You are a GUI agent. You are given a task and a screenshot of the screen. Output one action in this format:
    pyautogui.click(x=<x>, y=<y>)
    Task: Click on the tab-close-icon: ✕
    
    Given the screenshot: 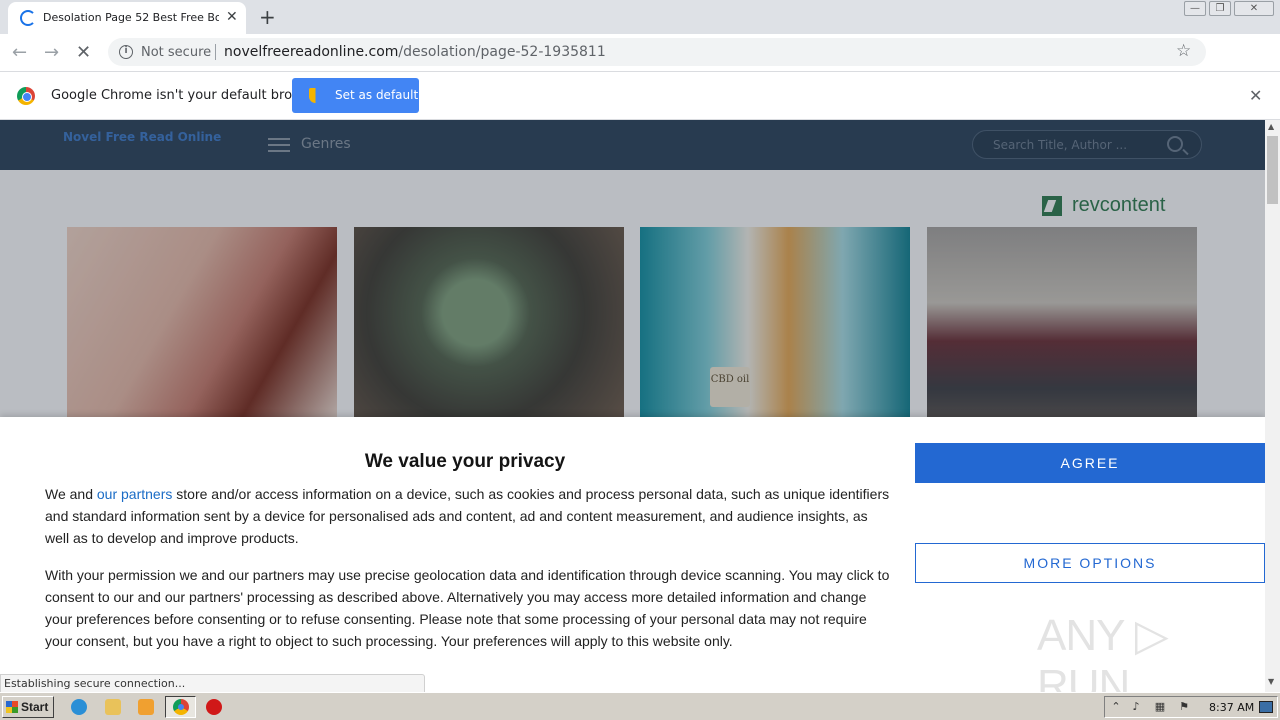 What is the action you would take?
    pyautogui.click(x=232, y=17)
    